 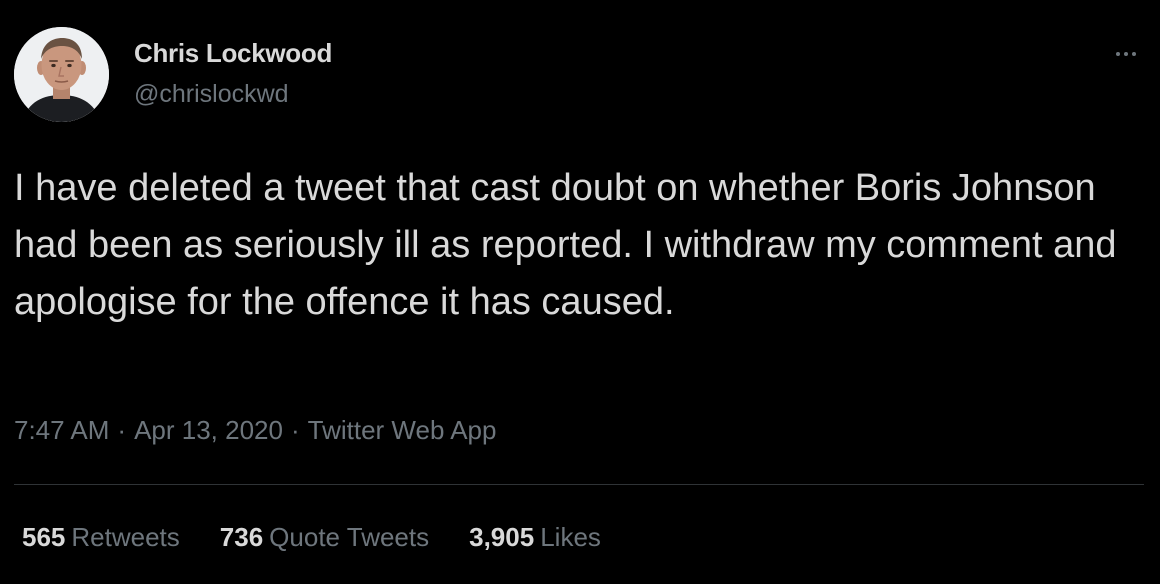 I want to click on more-options-button, so click(x=1126, y=54).